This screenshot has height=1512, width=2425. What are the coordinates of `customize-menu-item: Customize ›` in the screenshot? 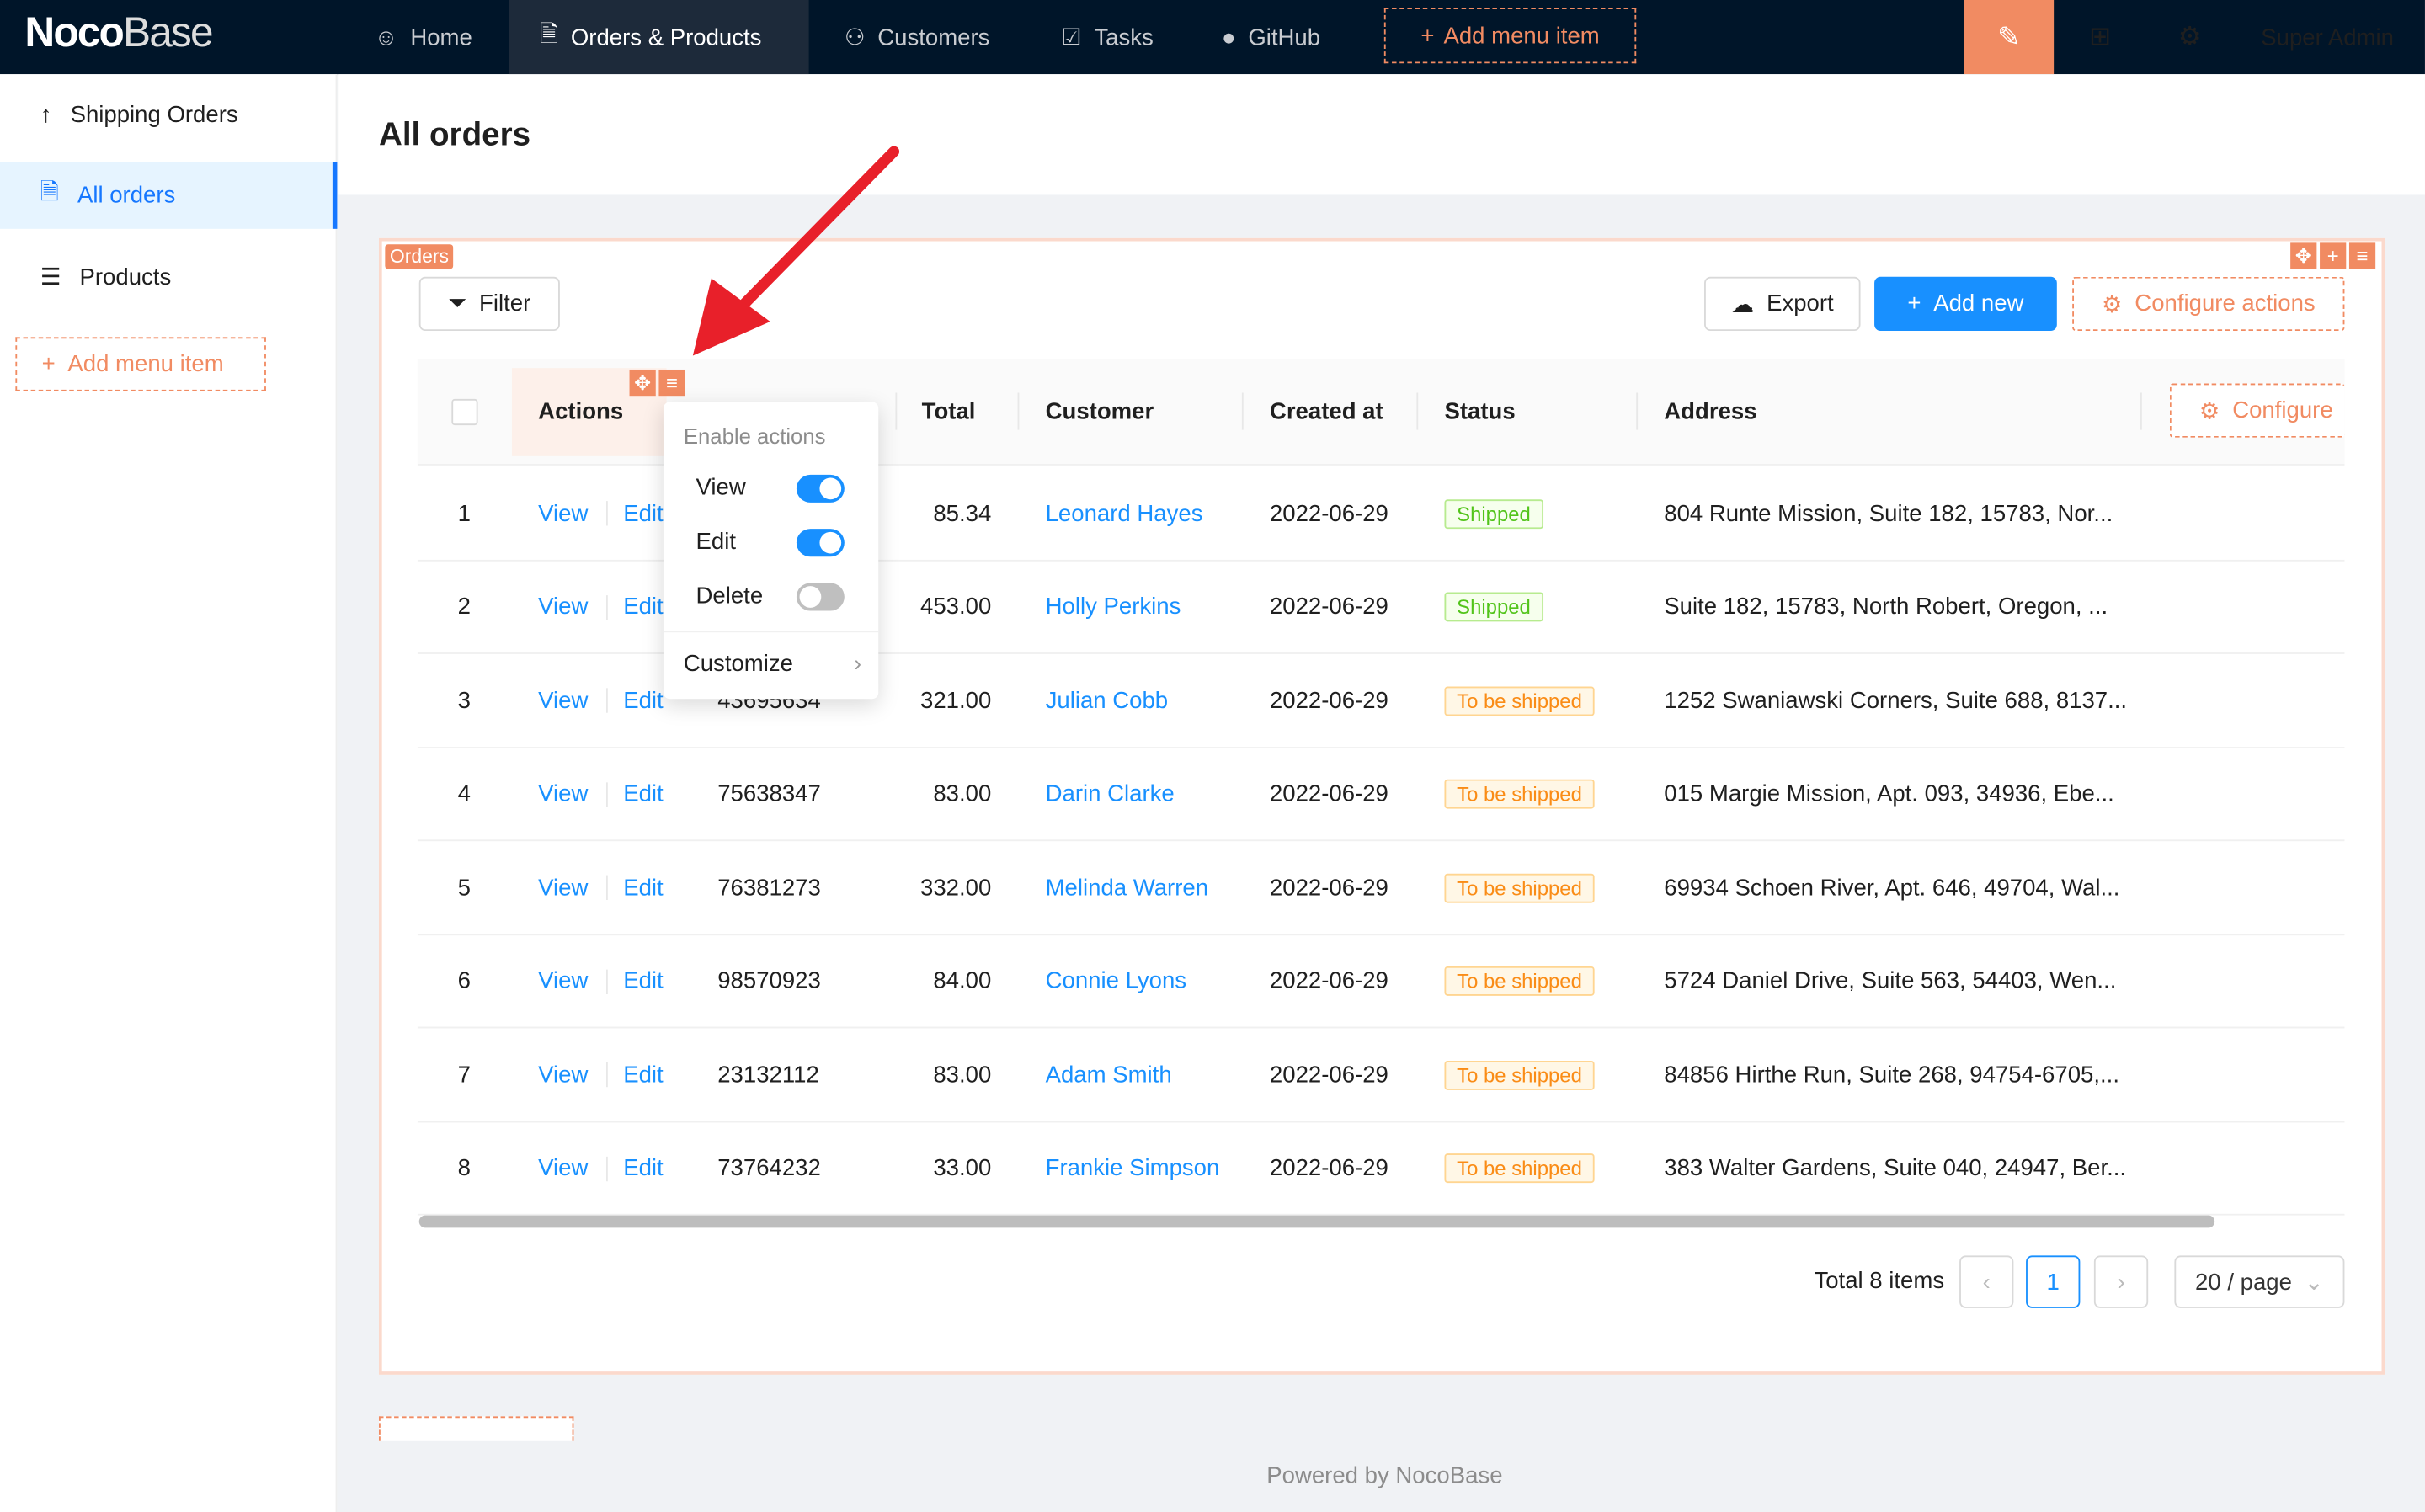 It's located at (771, 665).